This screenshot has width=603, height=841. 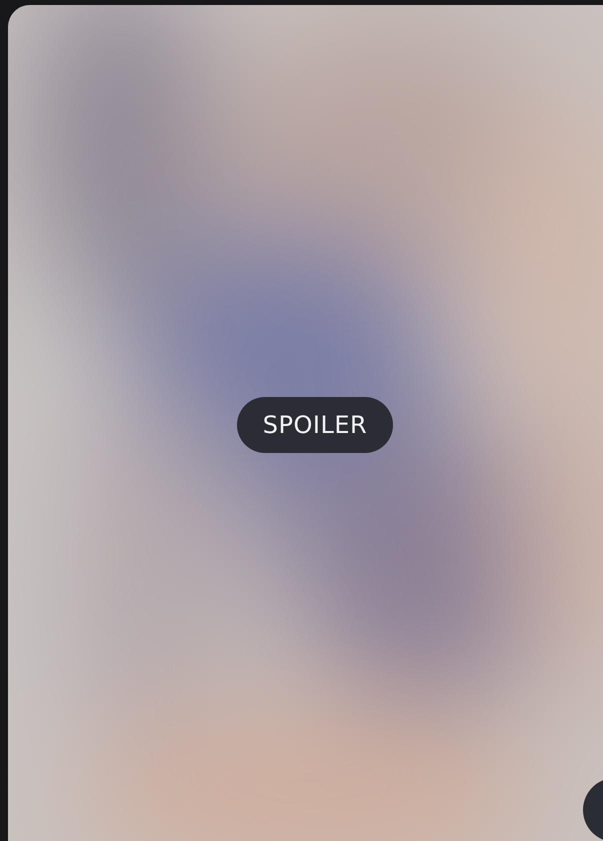 I want to click on spoiler-label: SPOILER, so click(x=315, y=425).